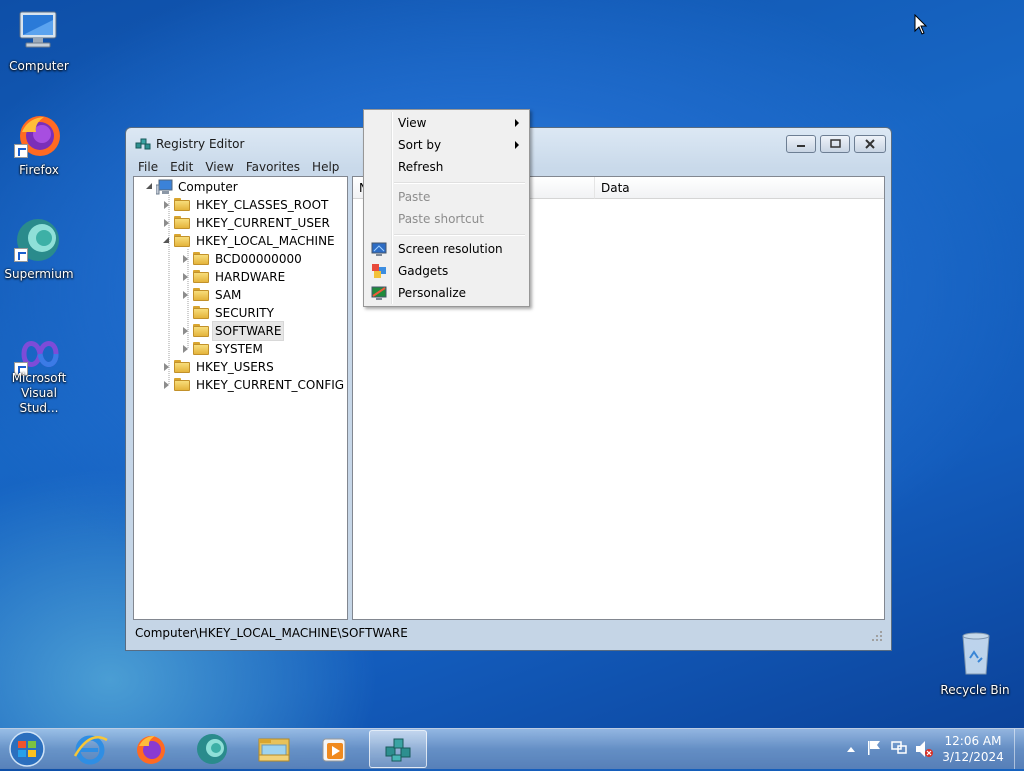  I want to click on recycle-bin-icon, so click(976, 653).